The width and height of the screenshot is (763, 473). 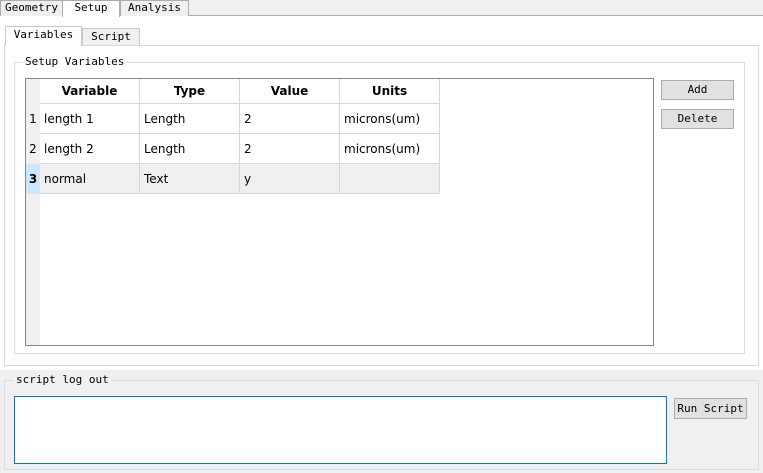 What do you see at coordinates (697, 90) in the screenshot?
I see `add-button: Add` at bounding box center [697, 90].